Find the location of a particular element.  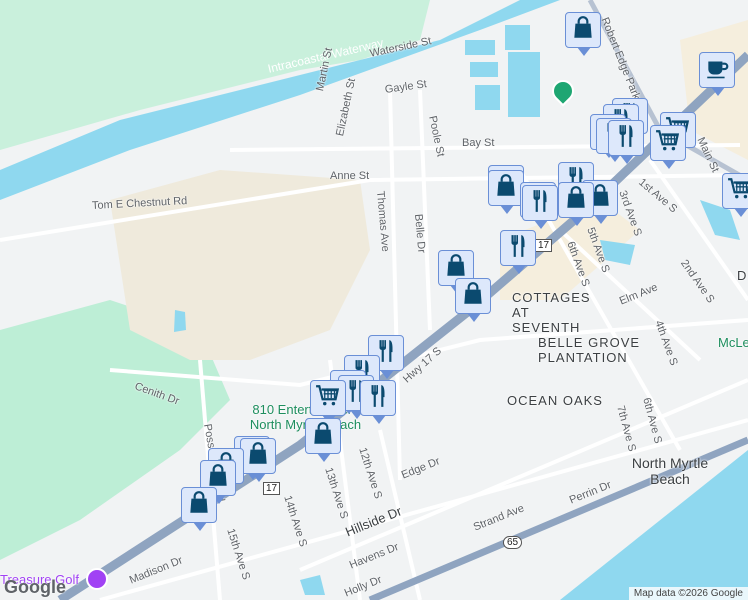

label-street: Bay St is located at coordinates (478, 143).